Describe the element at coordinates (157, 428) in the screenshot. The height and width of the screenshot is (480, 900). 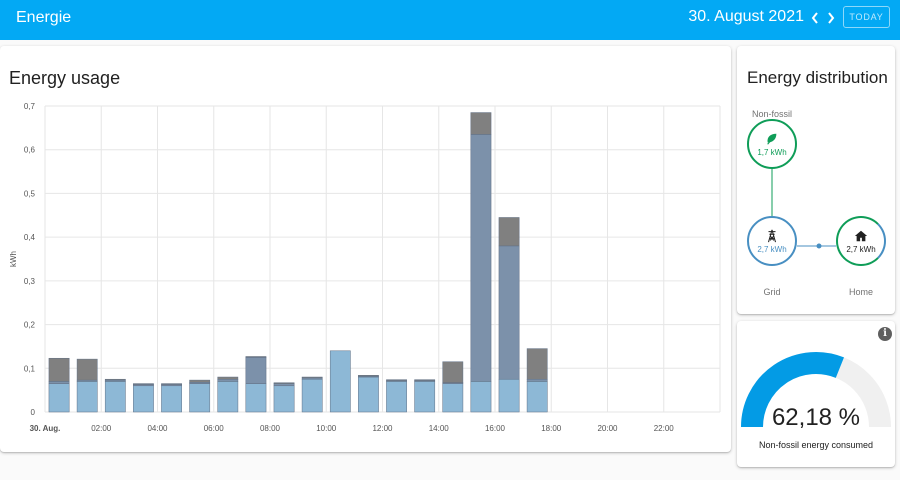
I see `x-tick-label: 04:00` at that location.